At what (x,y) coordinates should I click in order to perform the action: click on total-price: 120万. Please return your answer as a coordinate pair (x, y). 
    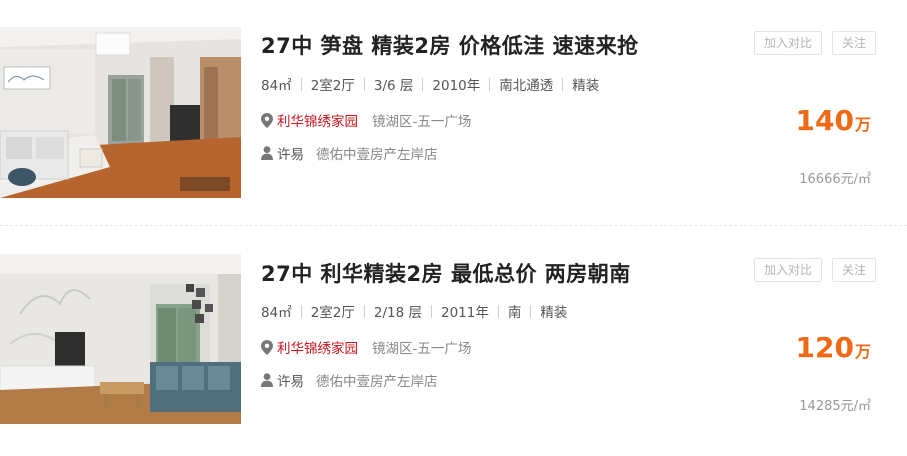
    Looking at the image, I should click on (833, 347).